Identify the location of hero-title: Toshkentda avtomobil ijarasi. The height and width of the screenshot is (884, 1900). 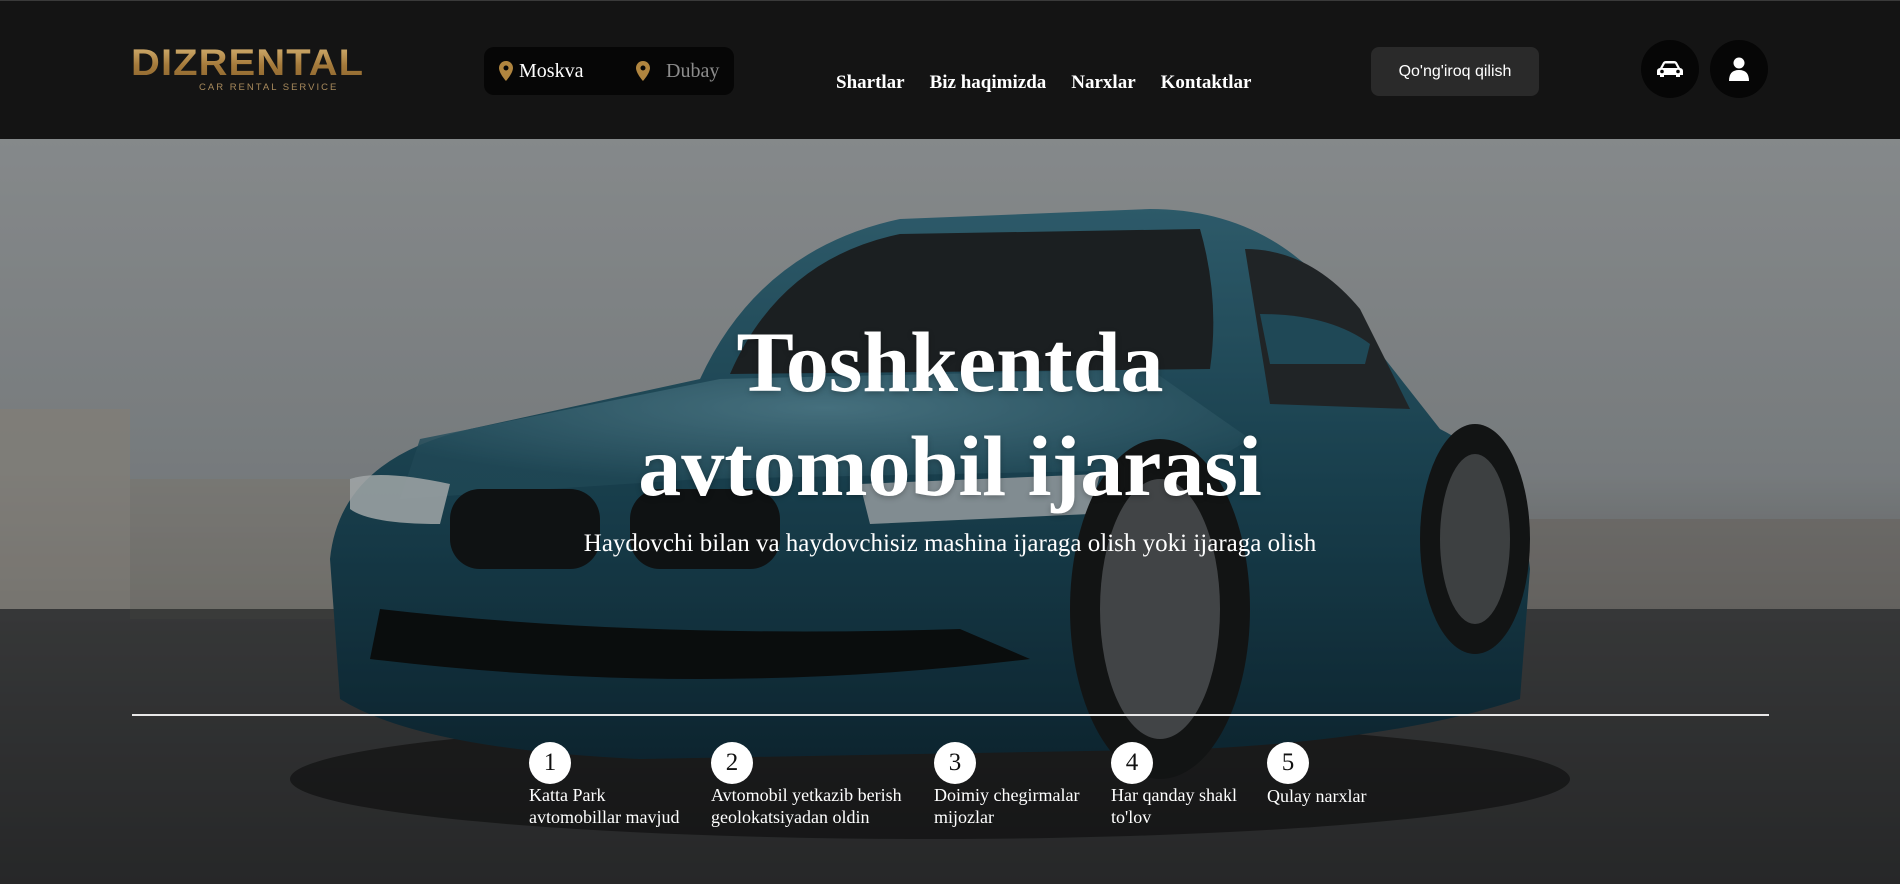
(950, 414).